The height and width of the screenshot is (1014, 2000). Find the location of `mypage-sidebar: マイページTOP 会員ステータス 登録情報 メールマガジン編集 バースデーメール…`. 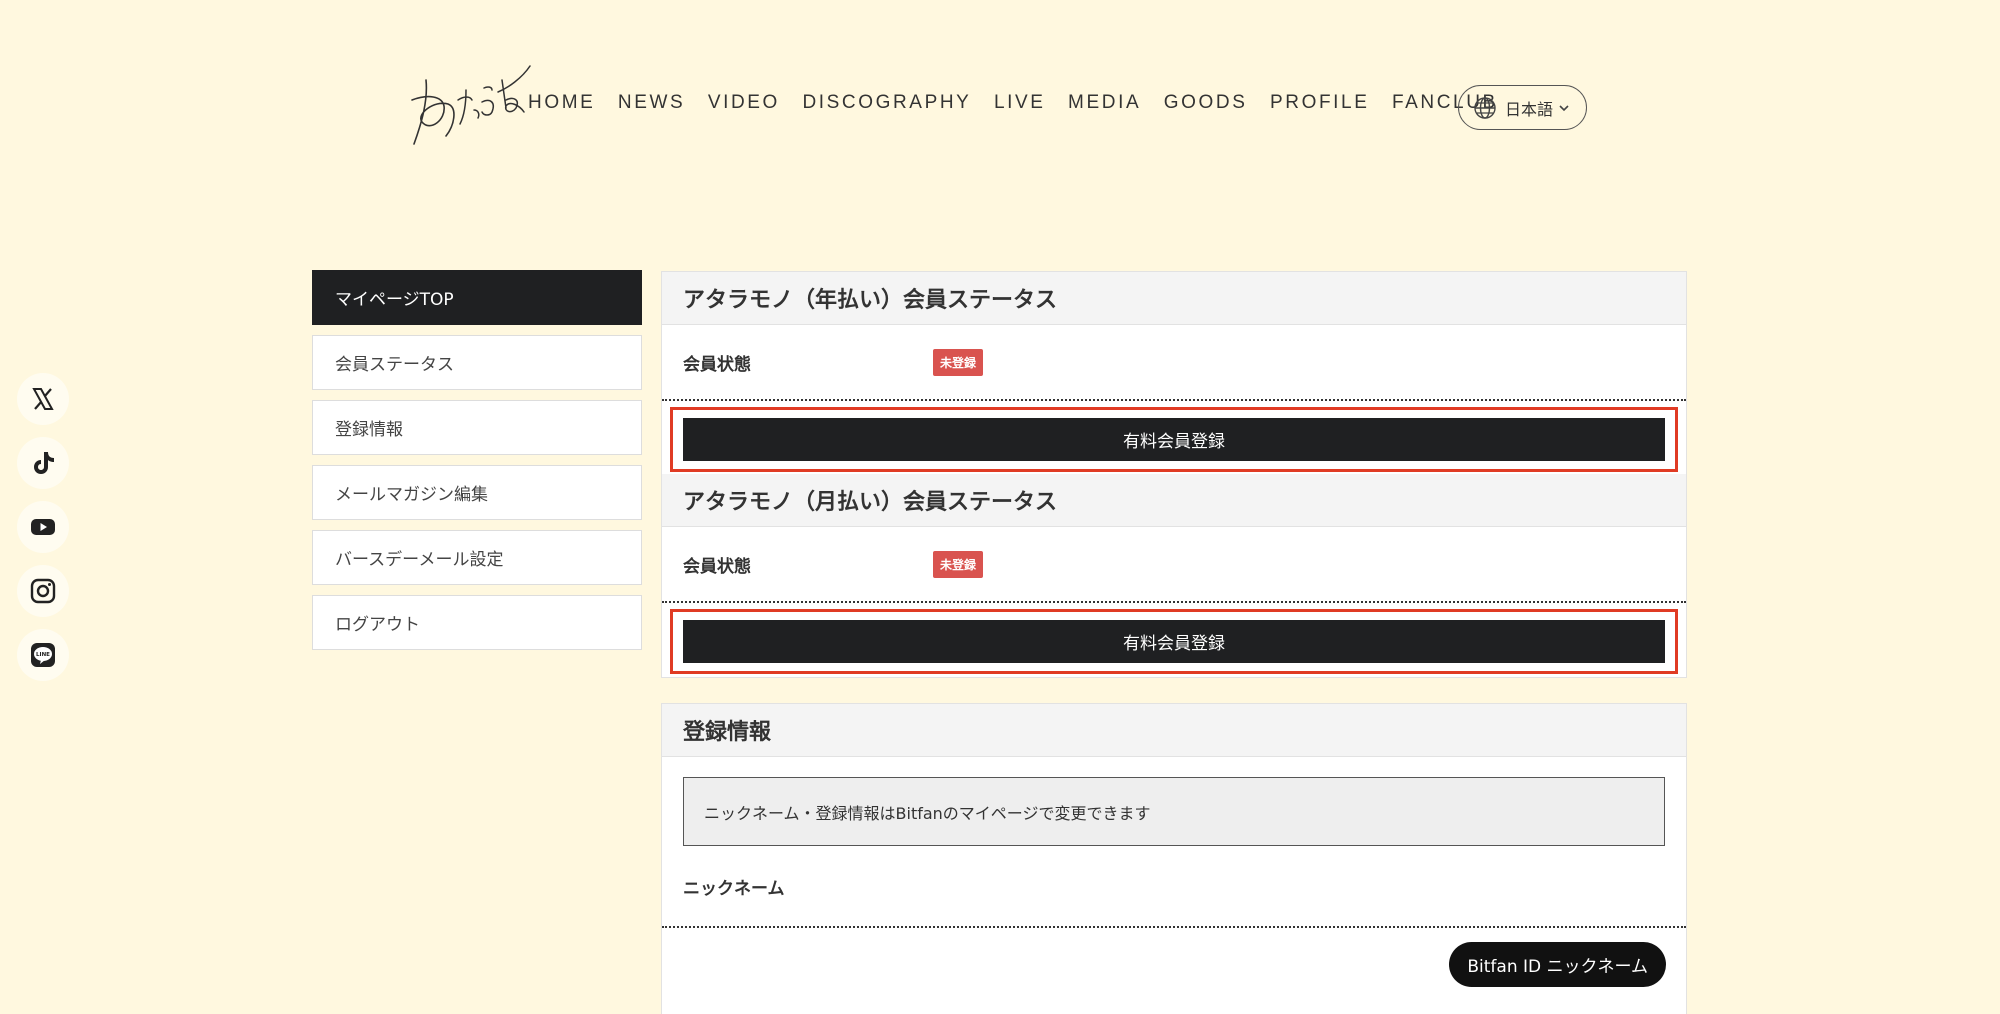

mypage-sidebar: マイページTOP 会員ステータス 登録情報 メールマガジン編集 バースデーメール… is located at coordinates (477, 465).